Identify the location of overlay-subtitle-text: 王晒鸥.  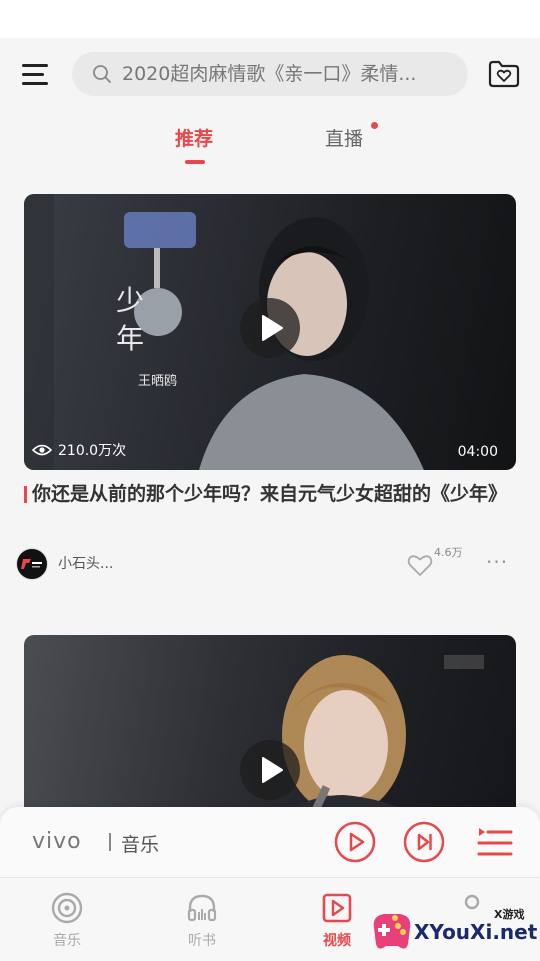
(158, 381).